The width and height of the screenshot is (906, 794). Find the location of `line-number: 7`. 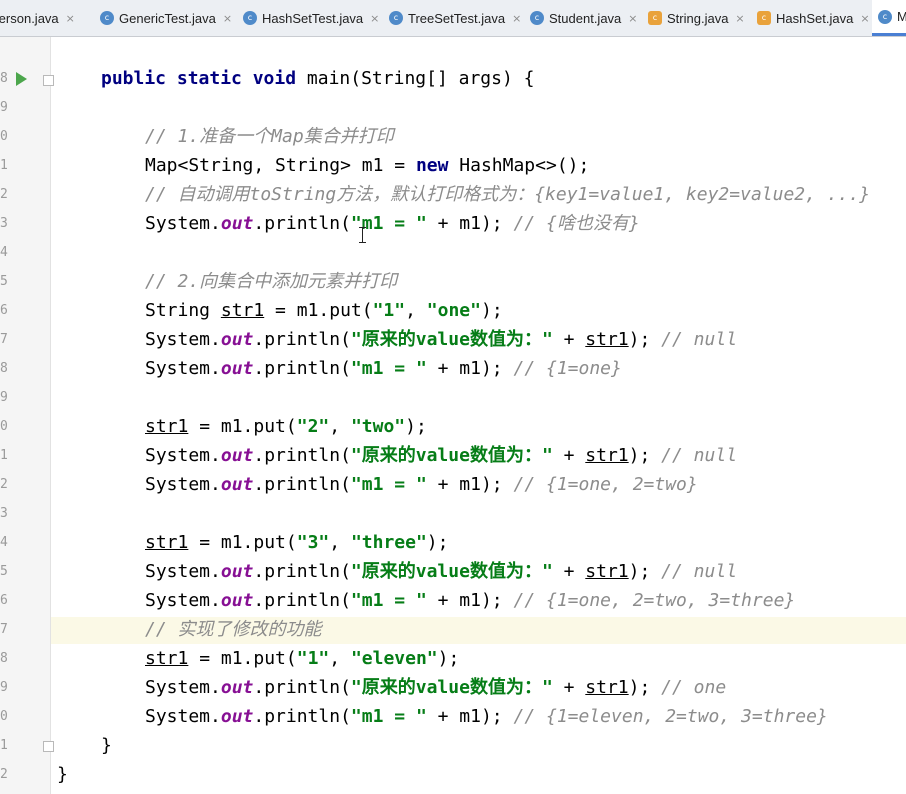

line-number: 7 is located at coordinates (4, 339).